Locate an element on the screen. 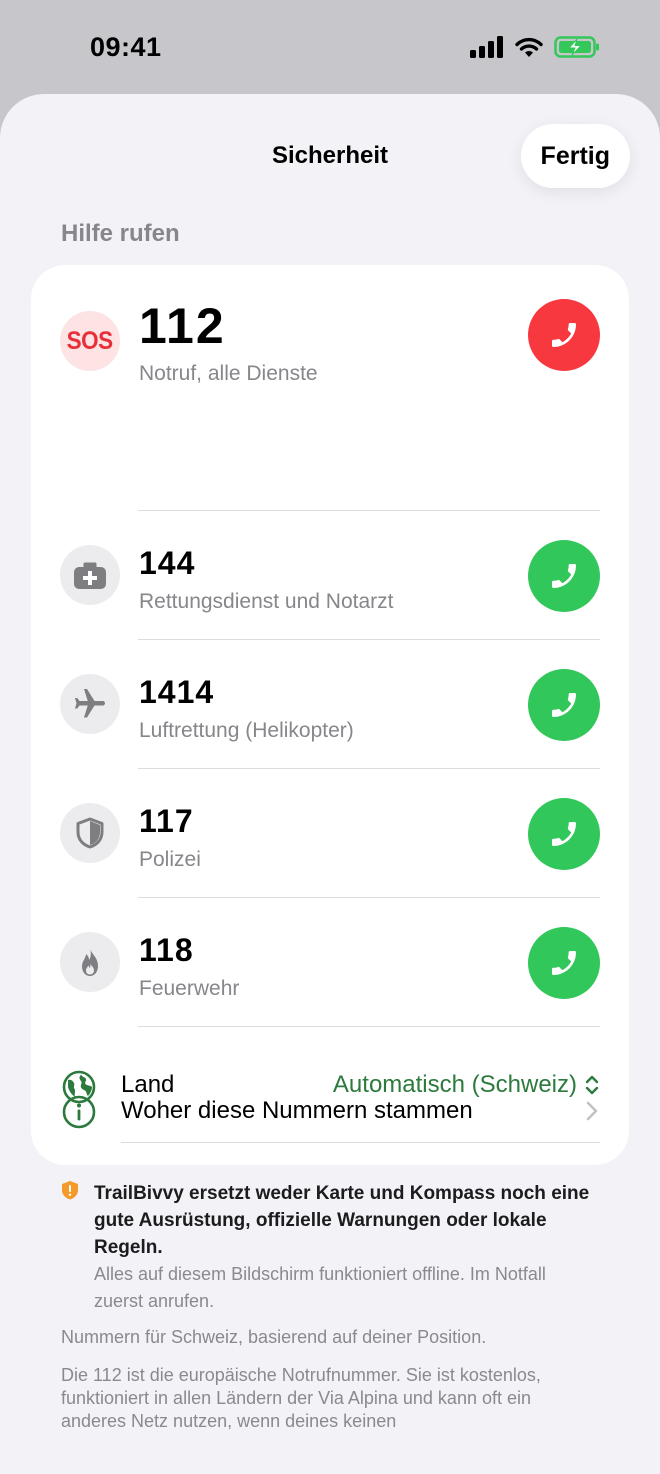  call-112-button is located at coordinates (564, 335).